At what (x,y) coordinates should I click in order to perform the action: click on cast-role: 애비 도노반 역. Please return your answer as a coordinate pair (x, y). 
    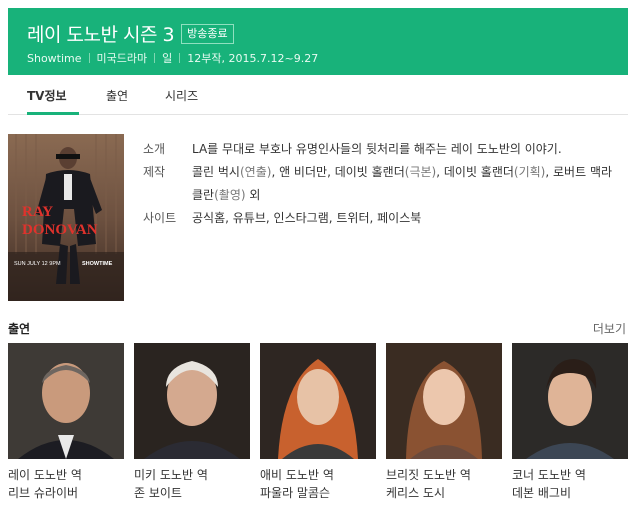
    Looking at the image, I should click on (297, 475).